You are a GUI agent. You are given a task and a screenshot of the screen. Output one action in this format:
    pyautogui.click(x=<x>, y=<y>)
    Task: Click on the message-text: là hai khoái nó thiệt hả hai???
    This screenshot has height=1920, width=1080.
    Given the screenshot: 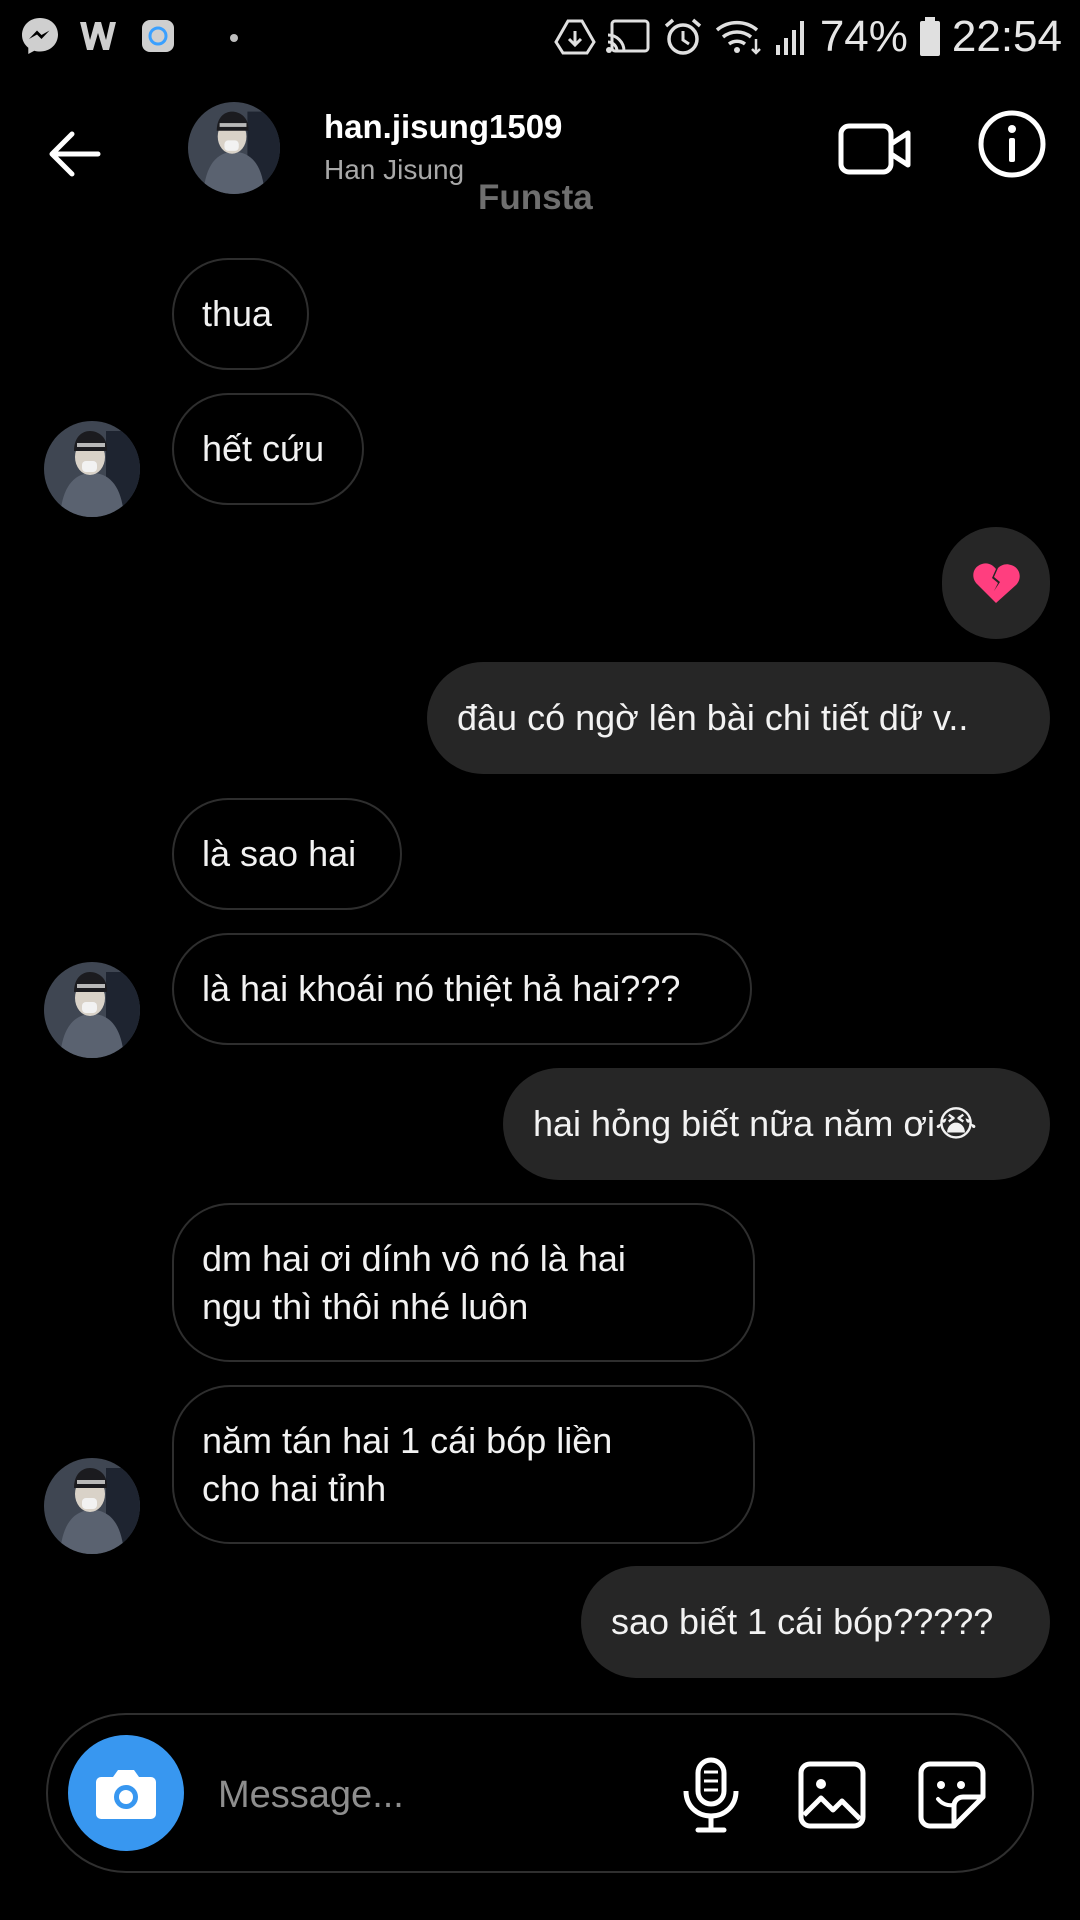 What is the action you would take?
    pyautogui.click(x=441, y=988)
    